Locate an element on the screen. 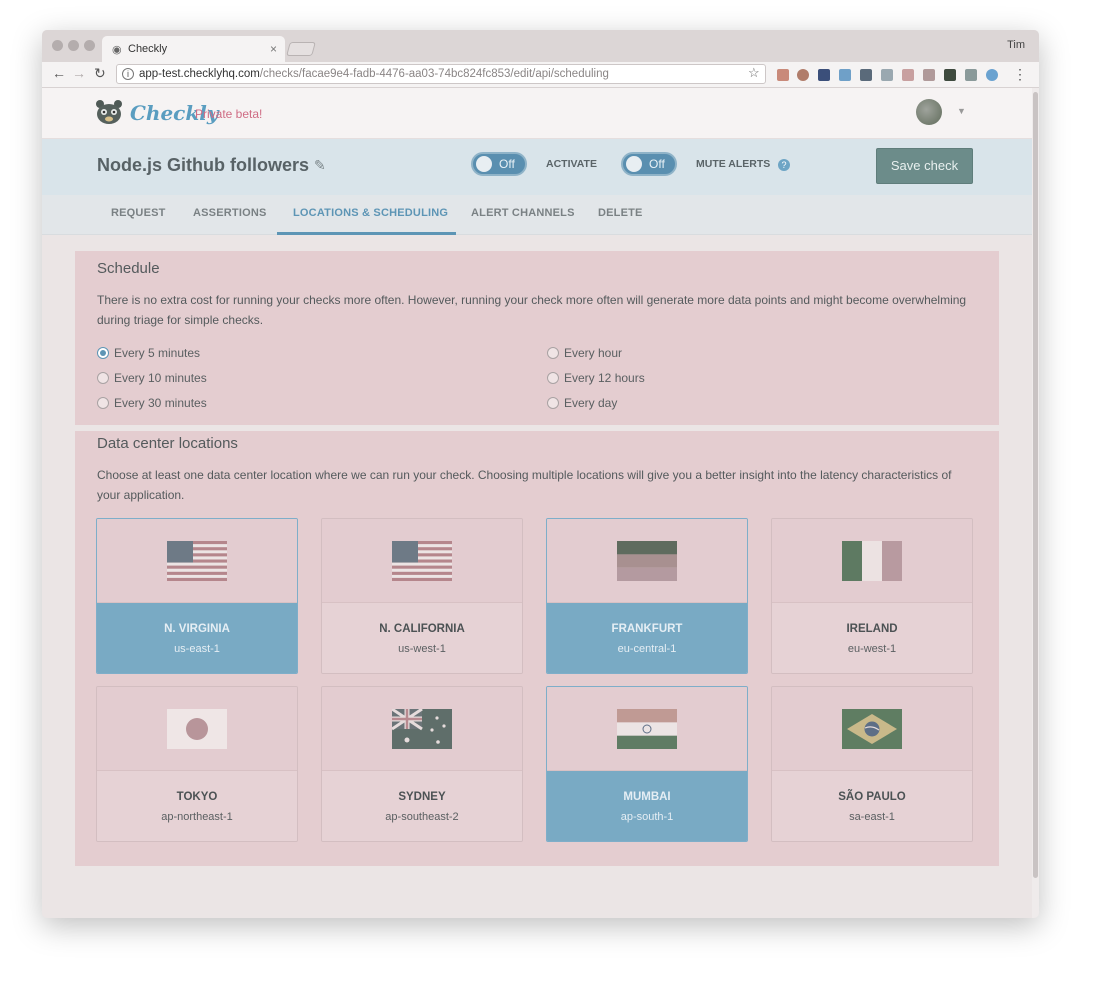 The height and width of the screenshot is (1000, 1094). page-scrollbar is located at coordinates (1035, 503).